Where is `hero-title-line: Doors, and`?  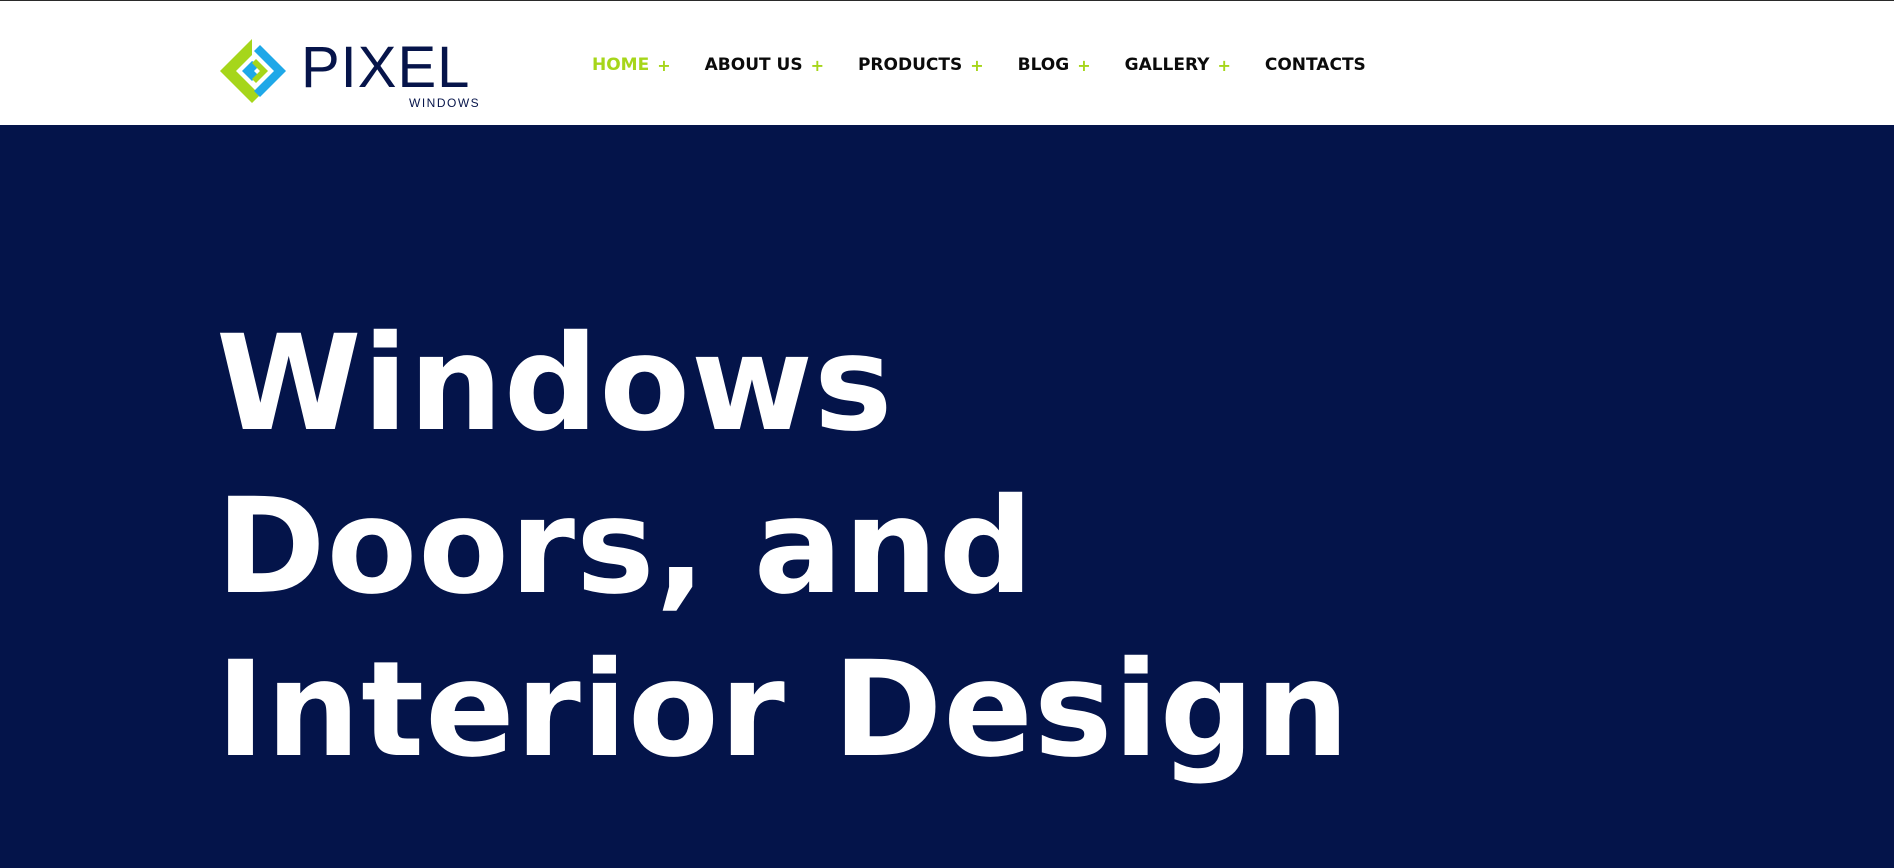 hero-title-line: Doors, and is located at coordinates (625, 547).